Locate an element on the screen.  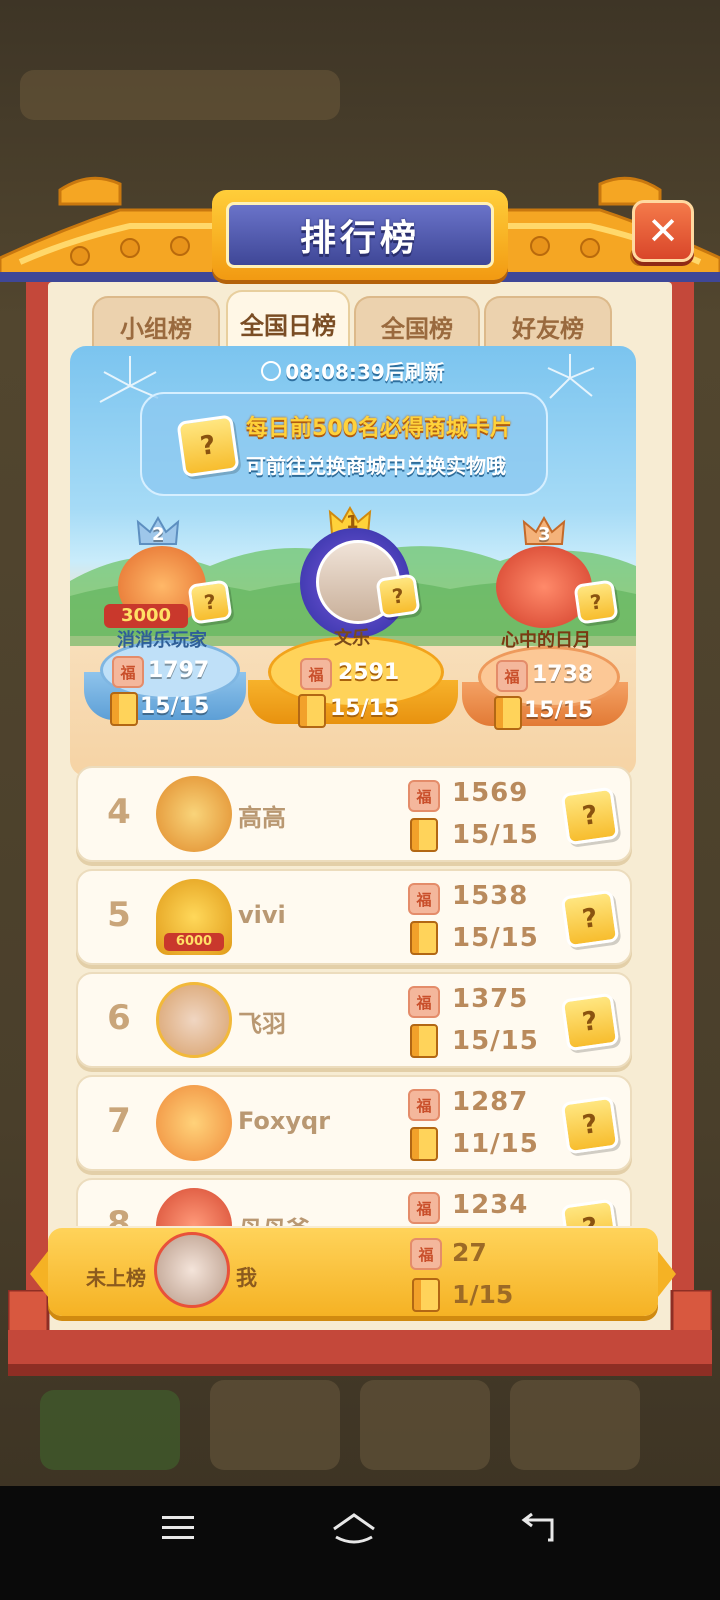
tab-national-daily: 全国日榜 is located at coordinates (288, 322).